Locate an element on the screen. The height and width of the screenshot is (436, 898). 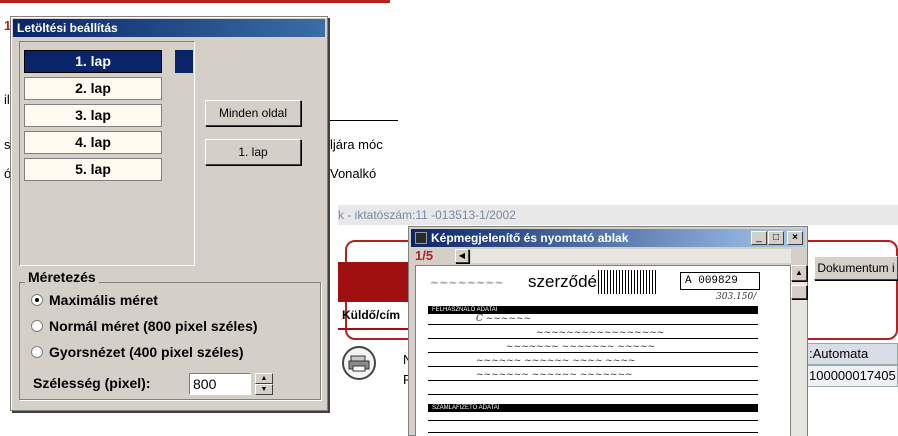
bg-fragment: ljára móc is located at coordinates (356, 144).